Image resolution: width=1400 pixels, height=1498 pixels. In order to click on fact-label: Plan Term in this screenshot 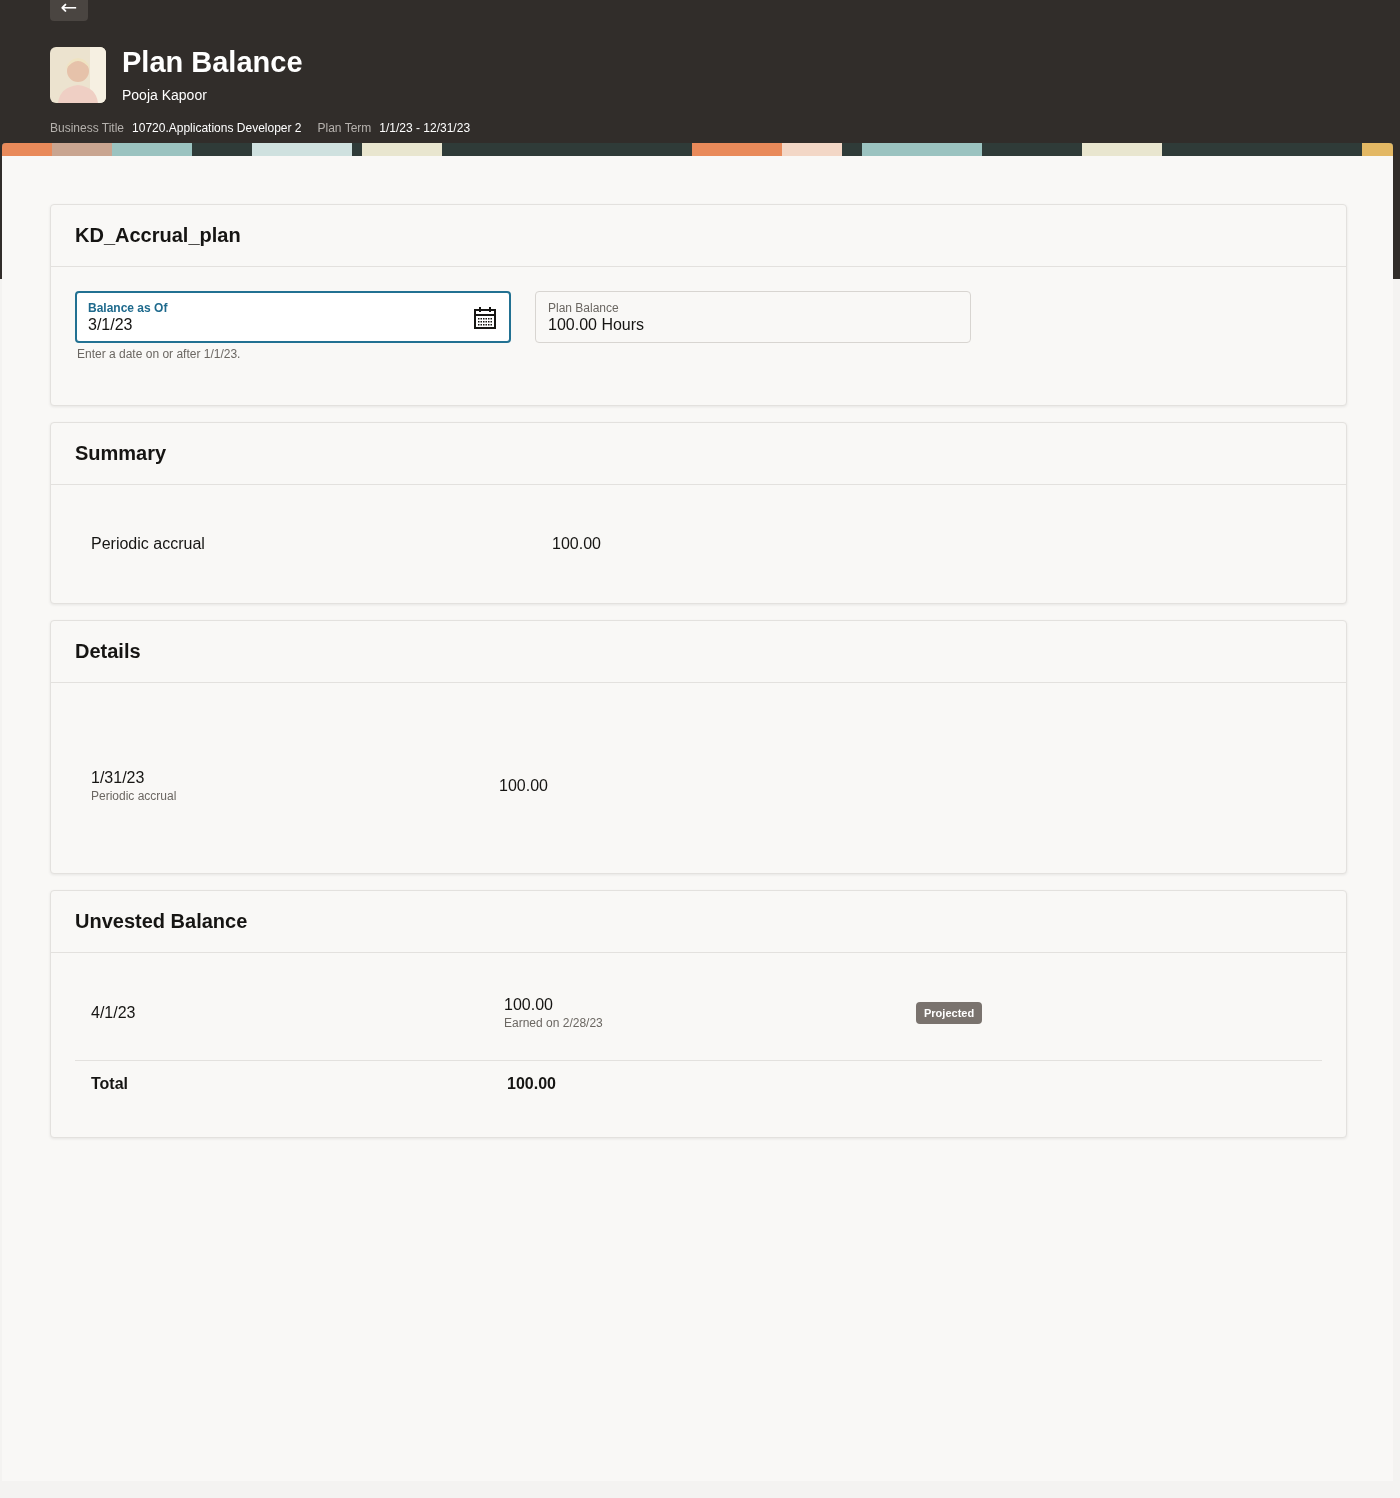, I will do `click(344, 128)`.